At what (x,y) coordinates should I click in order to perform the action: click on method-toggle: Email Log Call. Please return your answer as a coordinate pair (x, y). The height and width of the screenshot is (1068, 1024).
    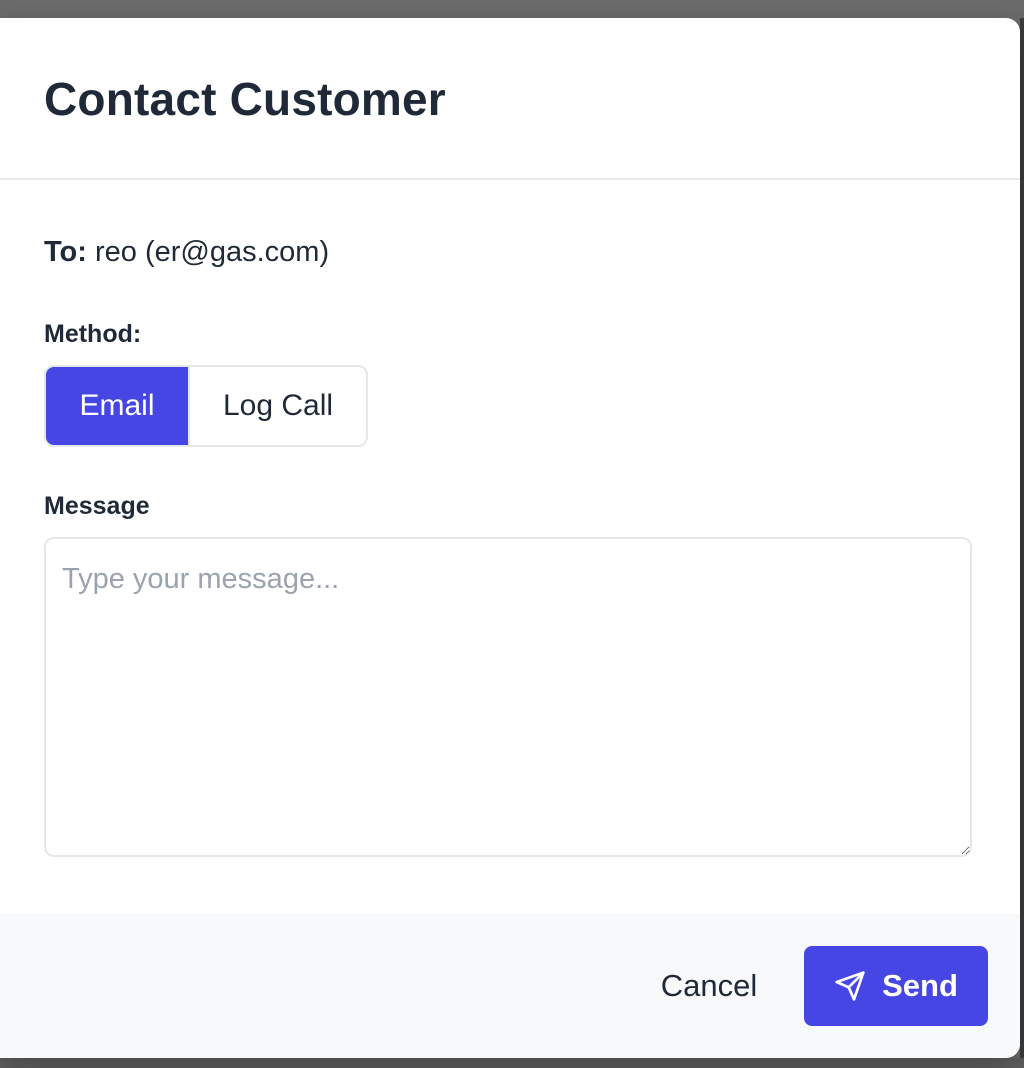
    Looking at the image, I should click on (206, 406).